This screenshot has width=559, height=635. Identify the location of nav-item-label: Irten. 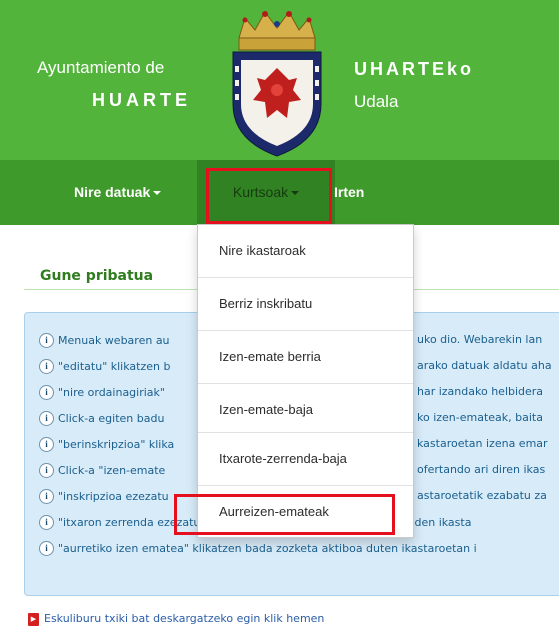
(349, 192).